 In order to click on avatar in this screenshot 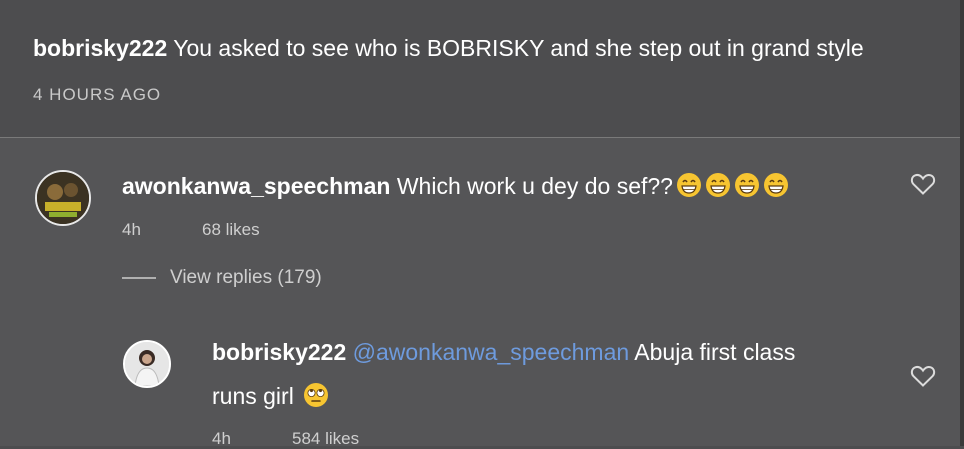, I will do `click(63, 198)`.